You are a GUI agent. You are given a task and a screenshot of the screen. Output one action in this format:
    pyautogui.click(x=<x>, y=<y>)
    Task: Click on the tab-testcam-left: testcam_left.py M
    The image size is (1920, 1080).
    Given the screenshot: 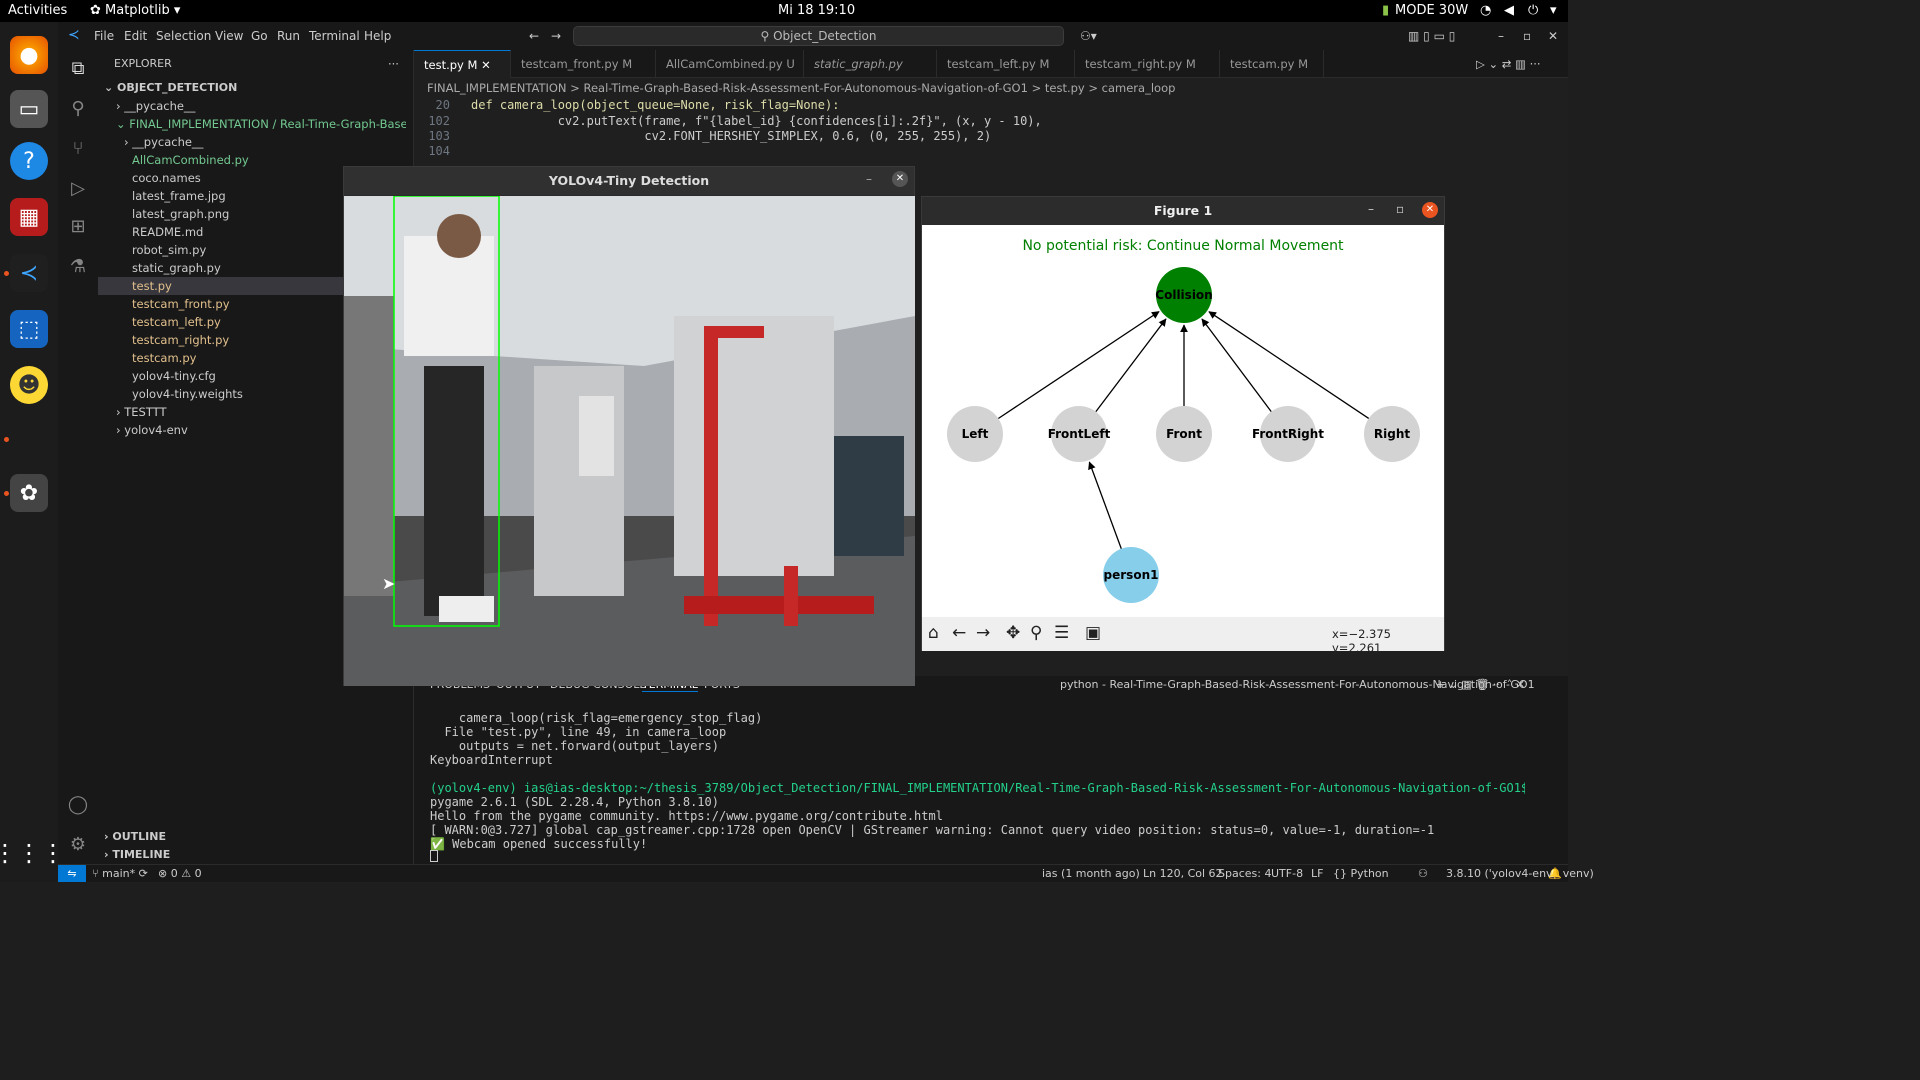 What is the action you would take?
    pyautogui.click(x=1006, y=64)
    